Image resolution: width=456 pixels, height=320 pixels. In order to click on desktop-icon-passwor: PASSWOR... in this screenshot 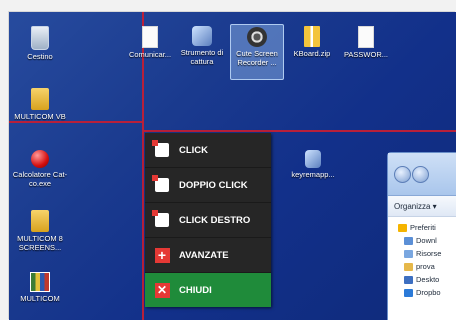, I will do `click(366, 42)`.